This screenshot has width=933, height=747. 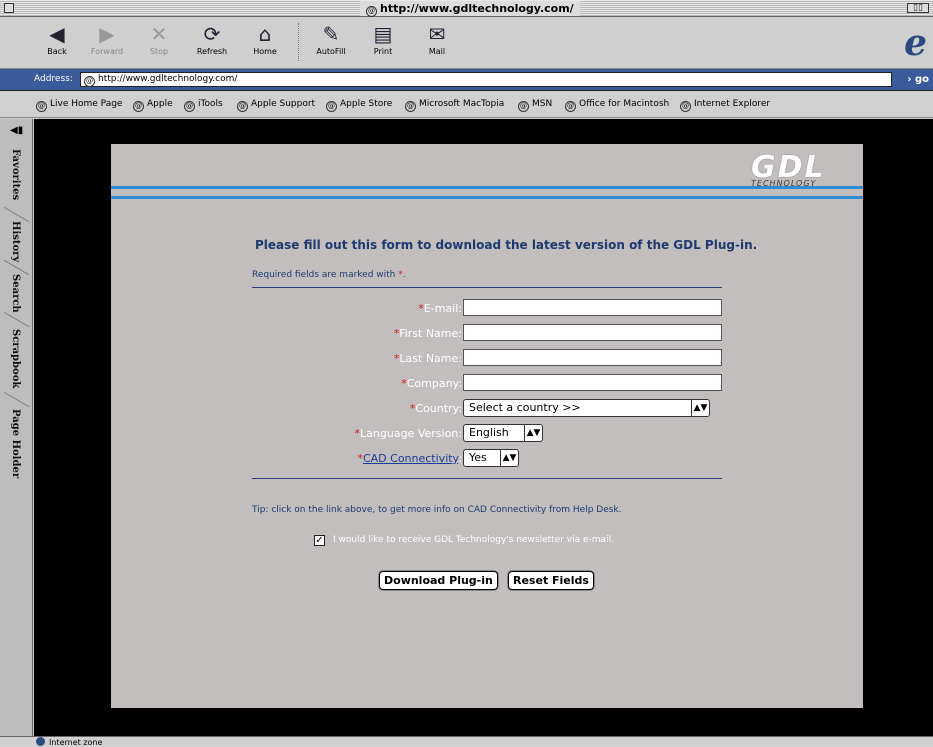 What do you see at coordinates (918, 8) in the screenshot?
I see `zoom-box: ▯▯` at bounding box center [918, 8].